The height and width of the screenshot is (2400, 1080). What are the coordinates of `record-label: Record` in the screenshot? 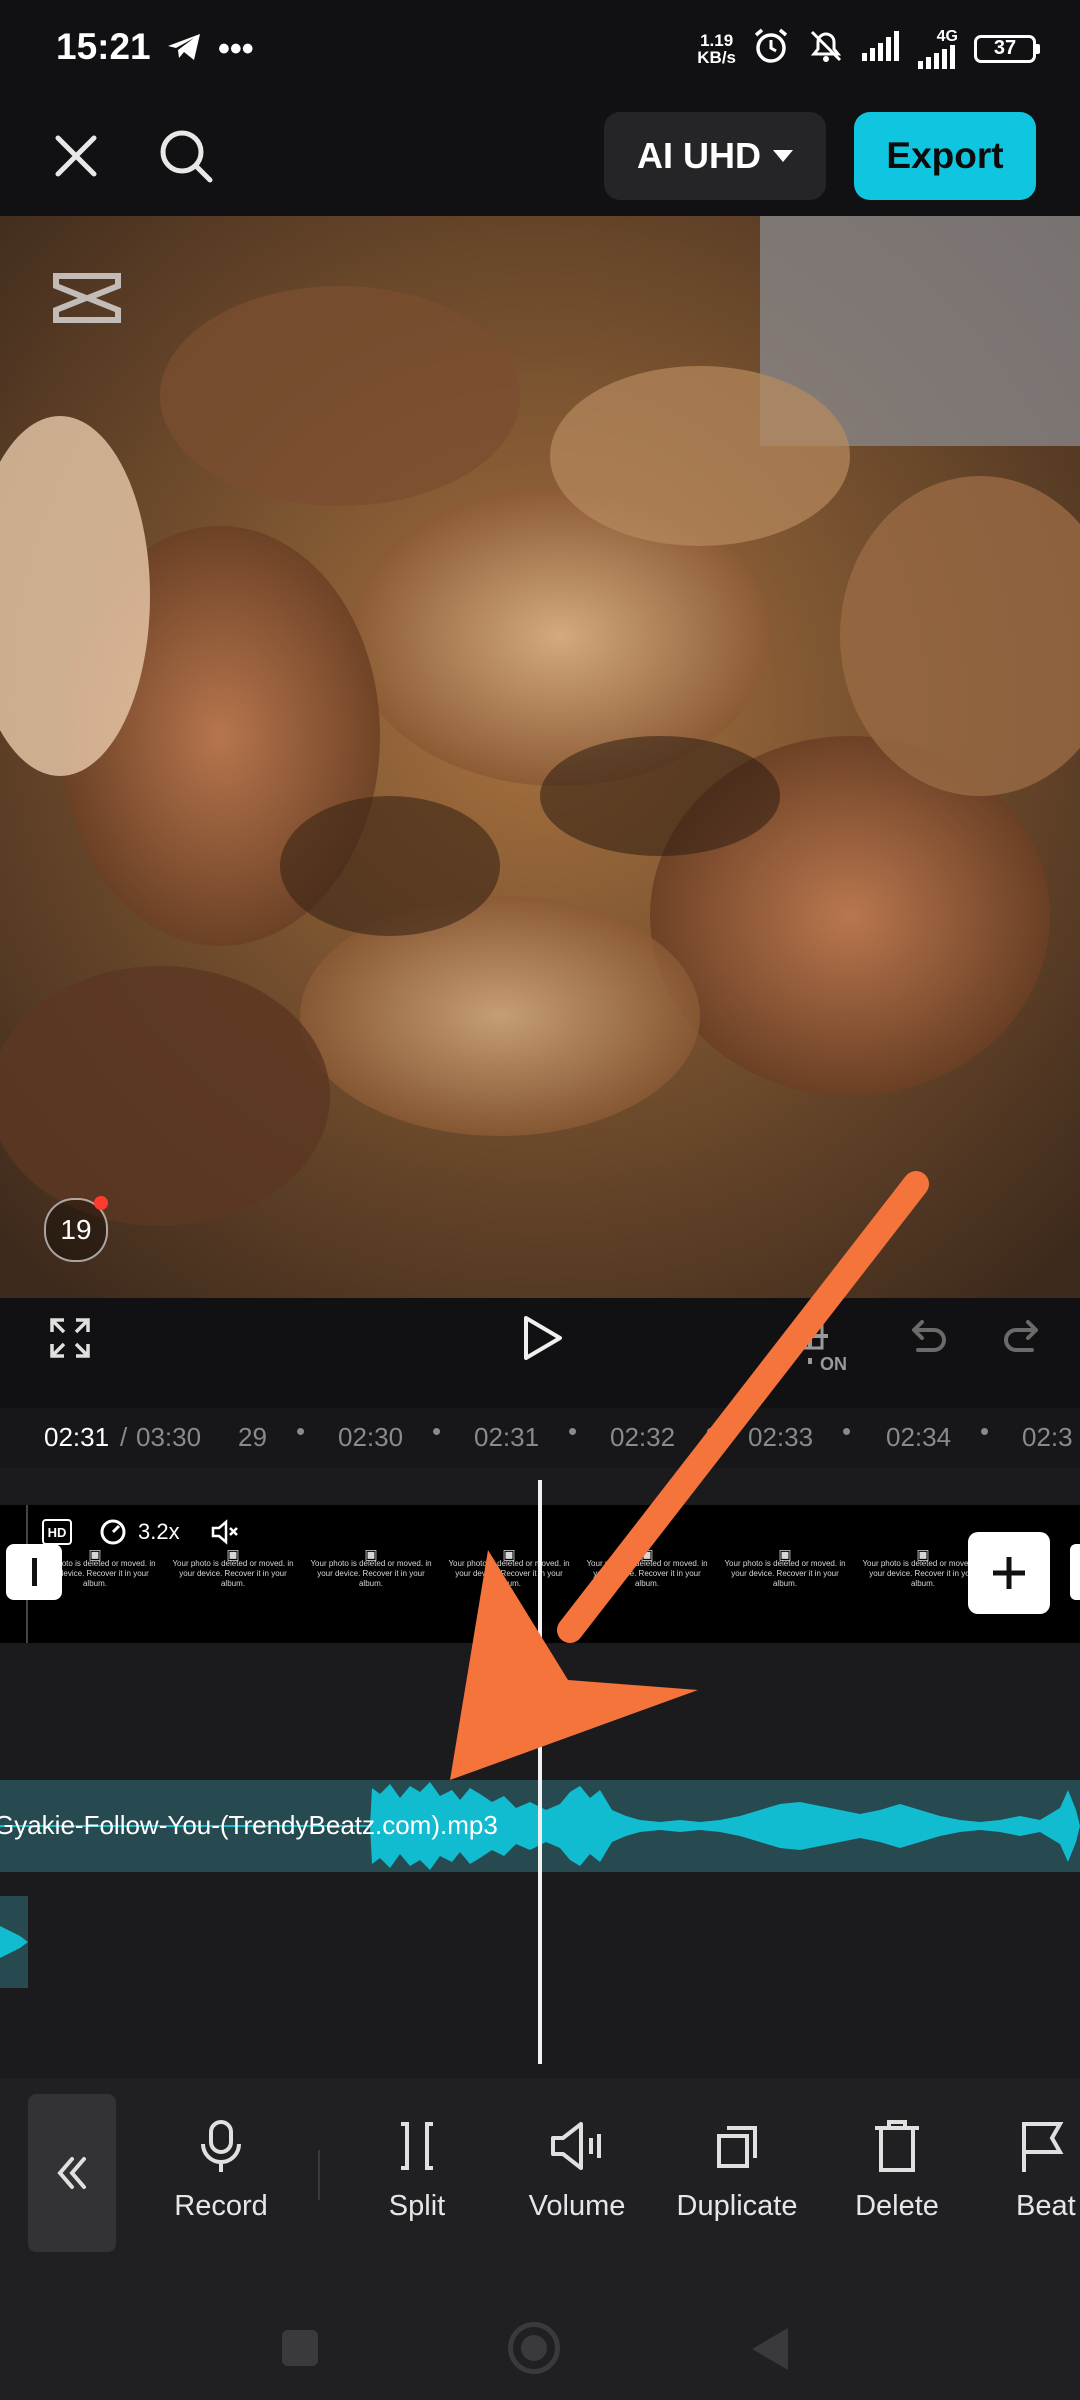 It's located at (221, 2206).